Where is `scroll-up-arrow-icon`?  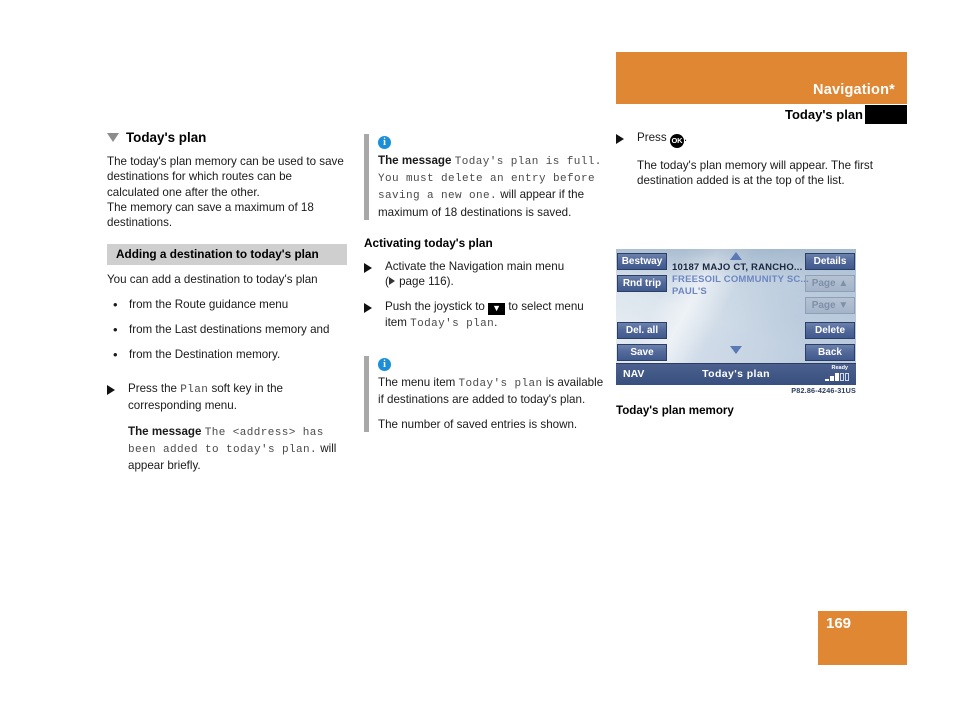 scroll-up-arrow-icon is located at coordinates (736, 256).